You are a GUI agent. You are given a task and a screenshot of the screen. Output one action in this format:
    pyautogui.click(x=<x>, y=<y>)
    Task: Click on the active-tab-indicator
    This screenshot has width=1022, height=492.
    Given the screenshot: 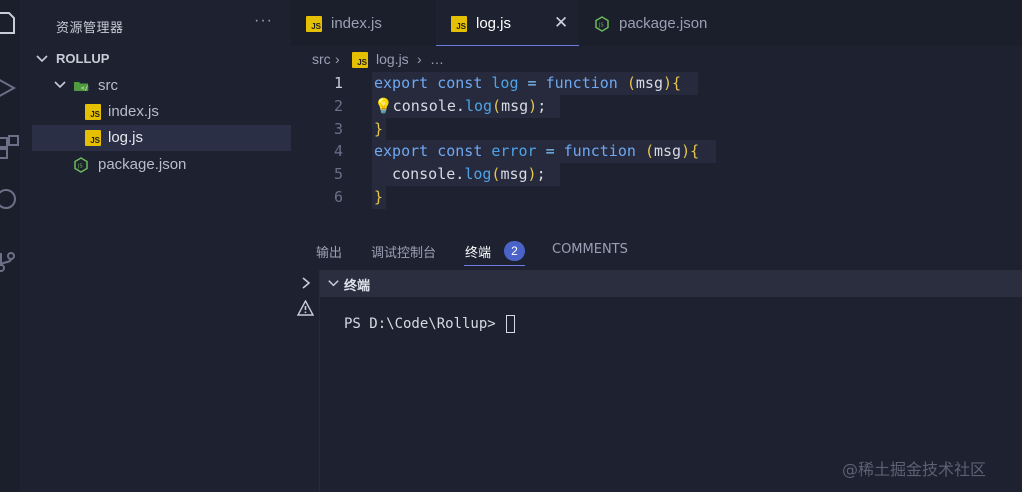 What is the action you would take?
    pyautogui.click(x=494, y=265)
    